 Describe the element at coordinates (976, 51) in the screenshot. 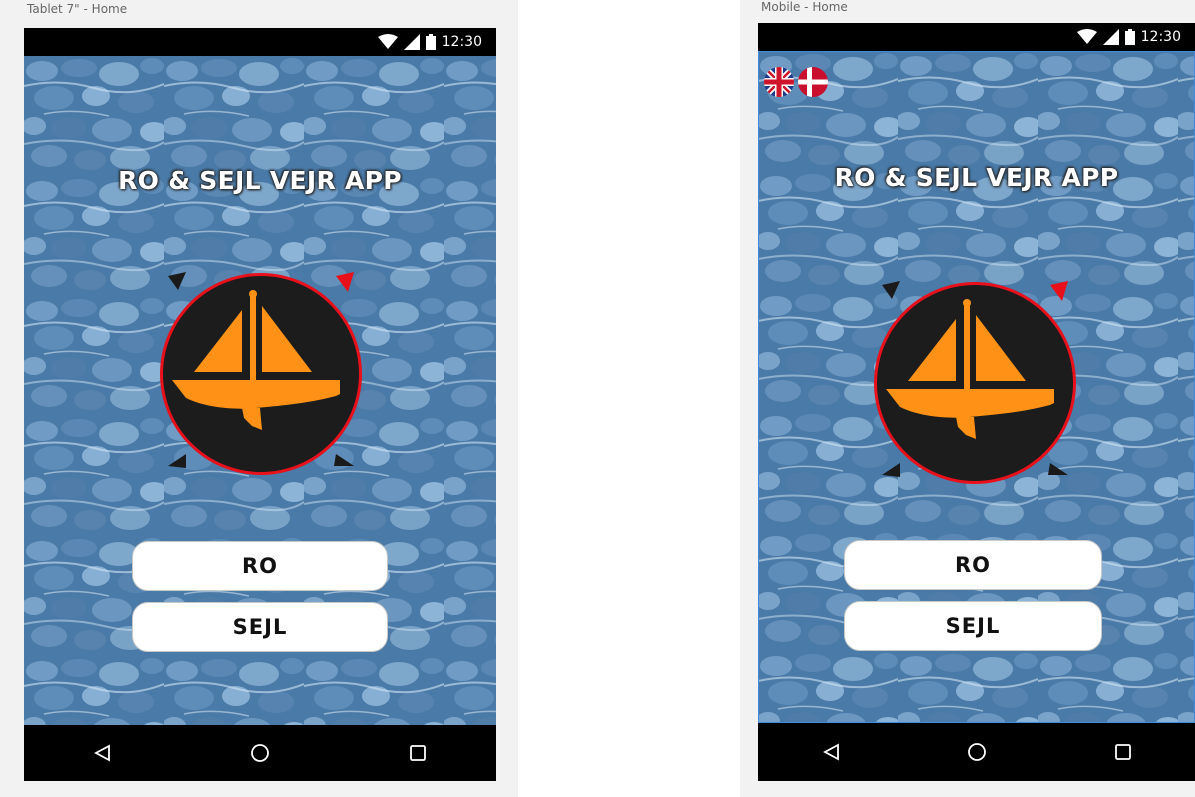

I see `selection-outline-top` at that location.